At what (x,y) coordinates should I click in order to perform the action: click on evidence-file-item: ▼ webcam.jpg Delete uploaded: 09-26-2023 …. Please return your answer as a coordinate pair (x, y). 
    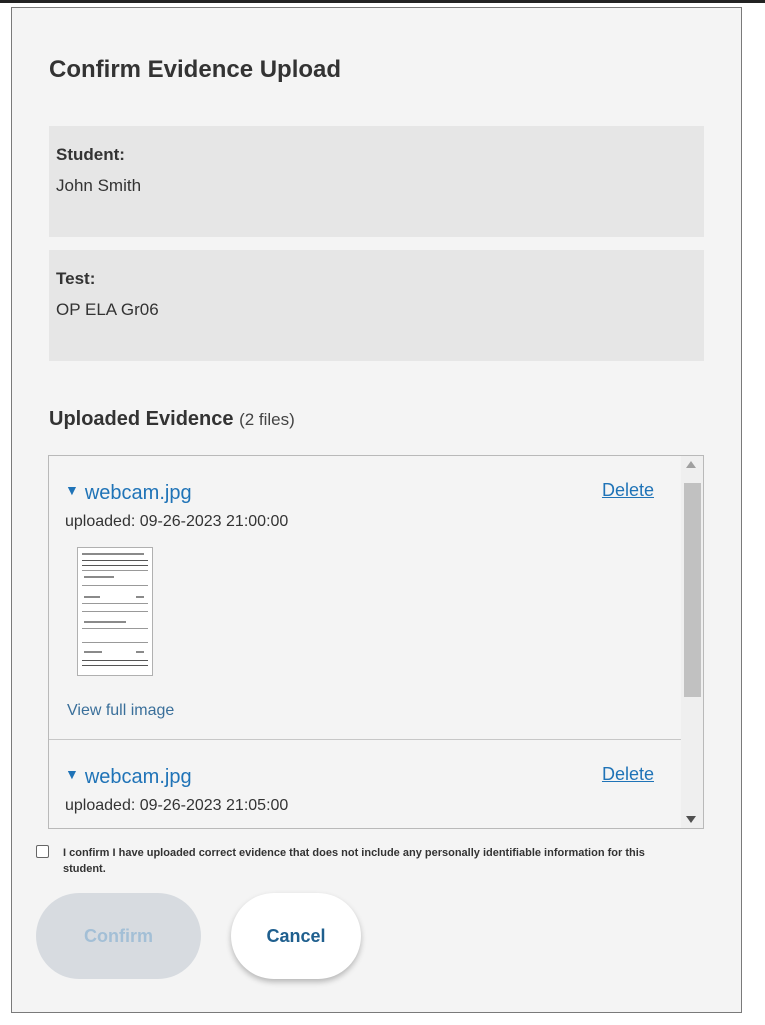
    Looking at the image, I should click on (365, 784).